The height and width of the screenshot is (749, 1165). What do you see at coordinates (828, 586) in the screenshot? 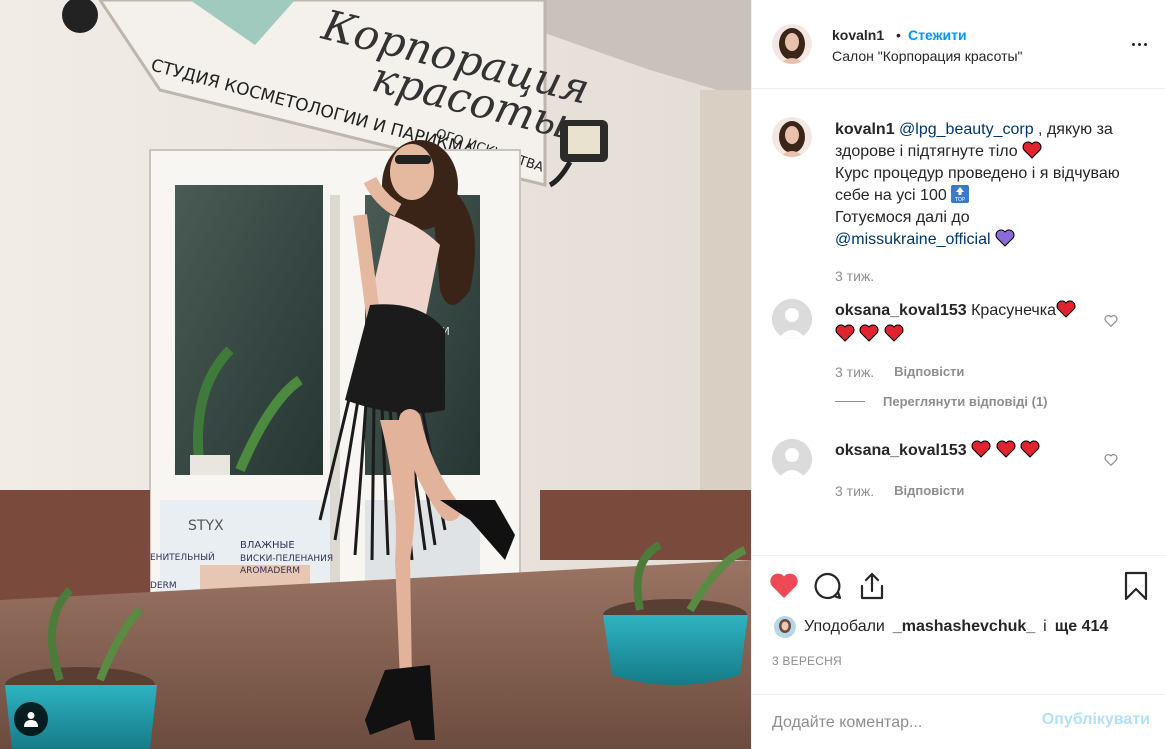
I see `comment-icon` at bounding box center [828, 586].